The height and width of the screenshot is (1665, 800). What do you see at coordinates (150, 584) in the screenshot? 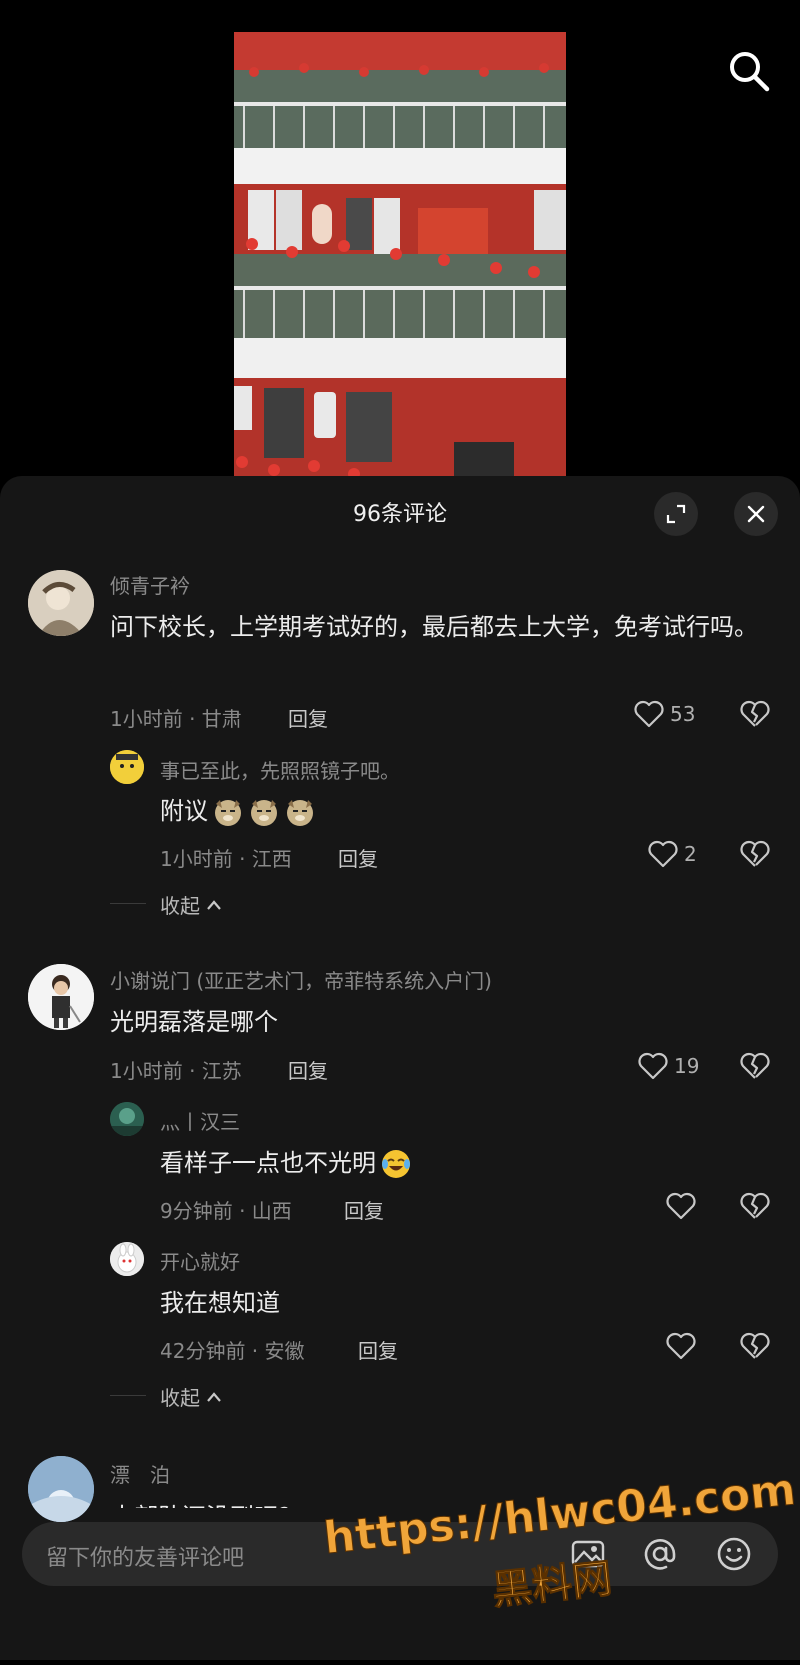
I see `comment-username: 倾青子衿` at bounding box center [150, 584].